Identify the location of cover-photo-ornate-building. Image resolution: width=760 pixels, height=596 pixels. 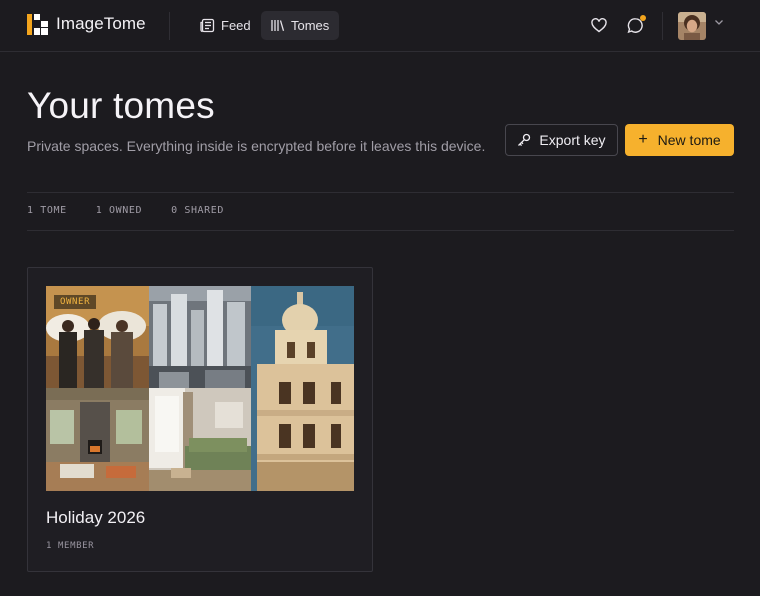
(302, 388).